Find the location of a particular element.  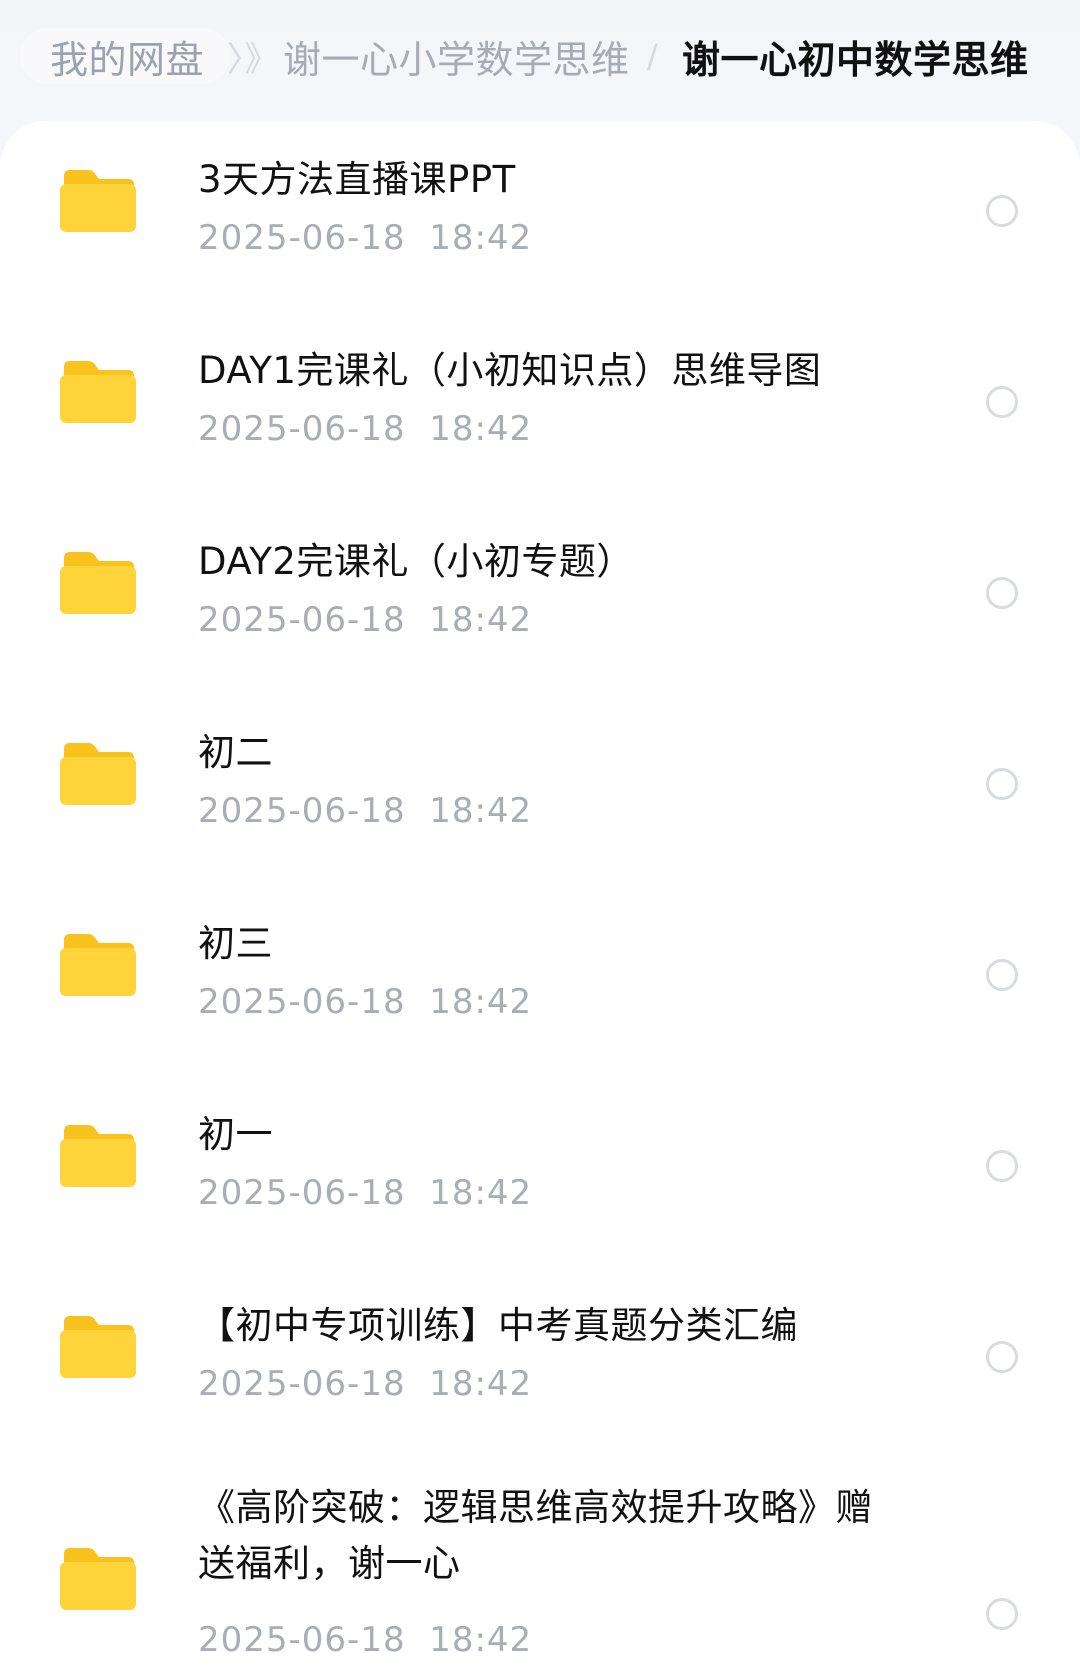

file-name: 《高阶突破：逻辑思维高效提升攻略》赠送福利，谢一心 is located at coordinates (535, 1535).